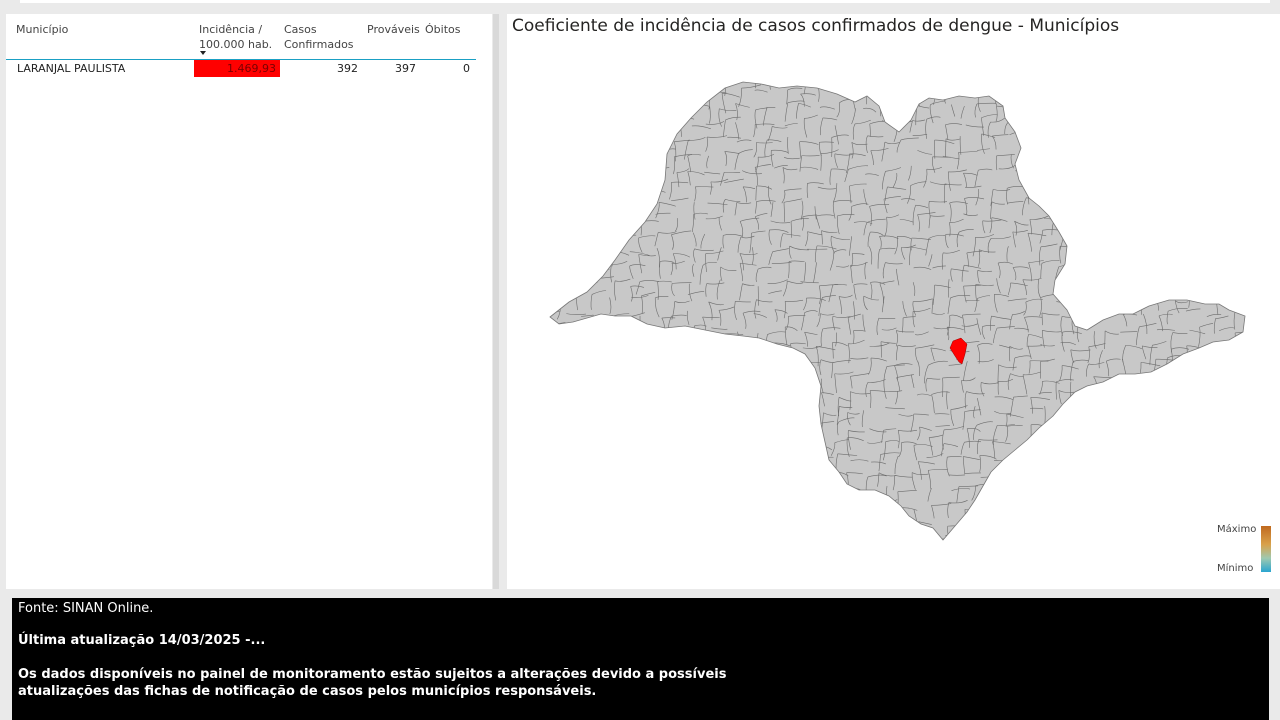 The width and height of the screenshot is (1280, 720). I want to click on header-obitos: Óbitos, so click(450, 29).